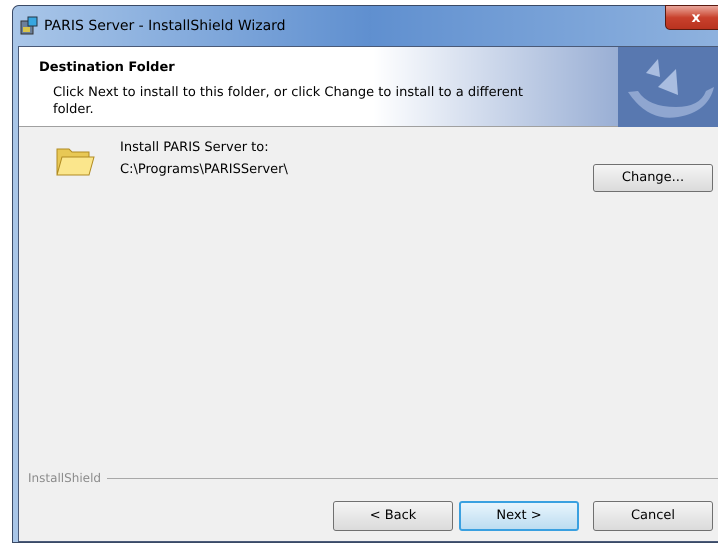 Image resolution: width=718 pixels, height=546 pixels. What do you see at coordinates (393, 516) in the screenshot?
I see `wizard-button: < Back` at bounding box center [393, 516].